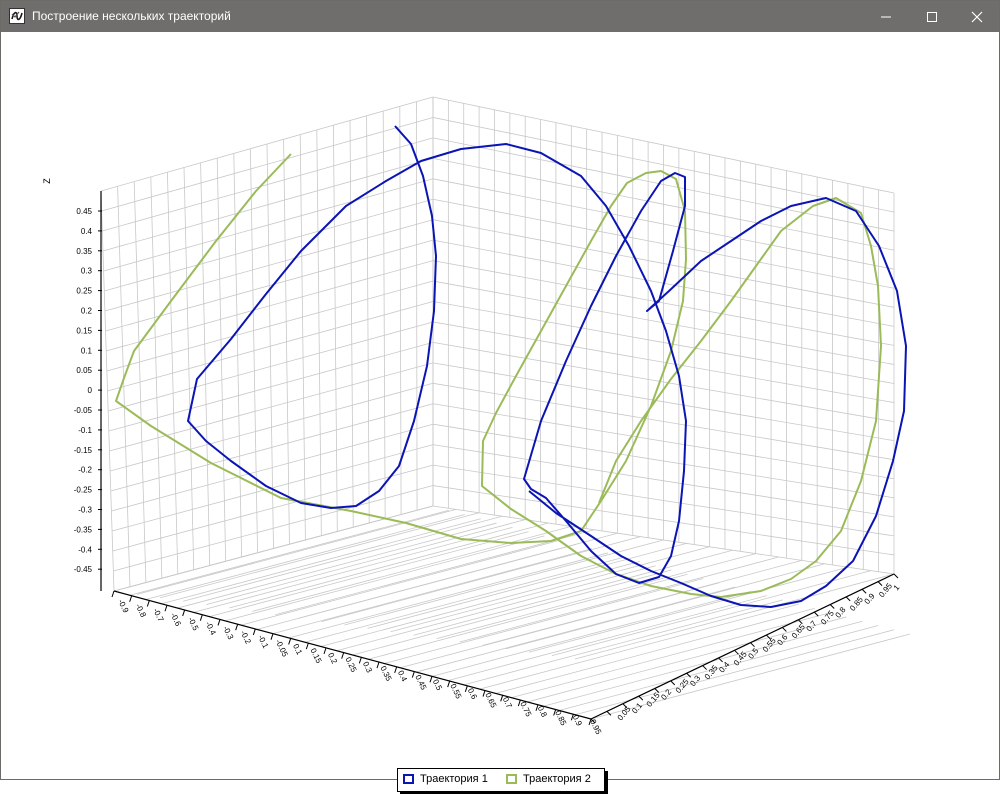  I want to click on y-tick-label: 0.6, so click(782, 639).